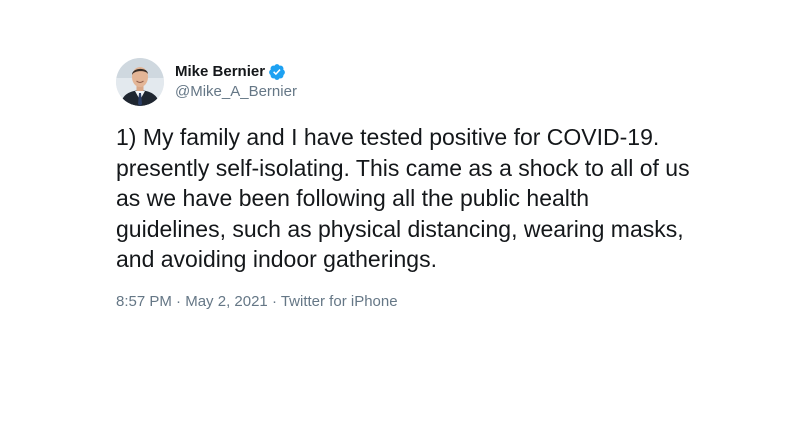 The width and height of the screenshot is (791, 421). What do you see at coordinates (277, 72) in the screenshot?
I see `verified-badge-icon` at bounding box center [277, 72].